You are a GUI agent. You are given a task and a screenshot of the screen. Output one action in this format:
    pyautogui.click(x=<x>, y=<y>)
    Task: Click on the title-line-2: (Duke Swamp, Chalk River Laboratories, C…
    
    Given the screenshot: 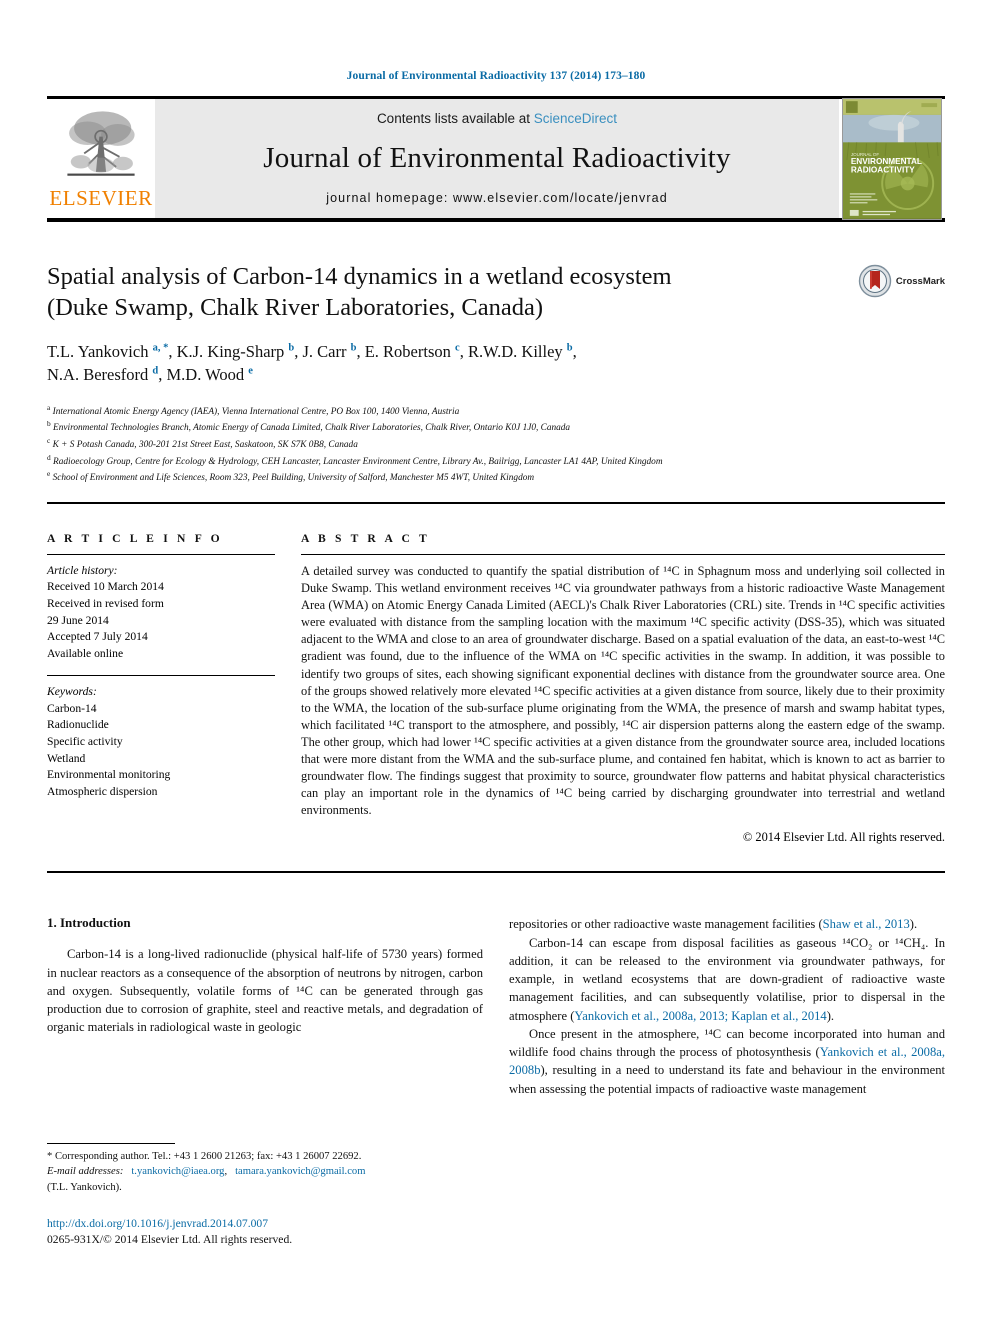 What is the action you would take?
    pyautogui.click(x=295, y=307)
    